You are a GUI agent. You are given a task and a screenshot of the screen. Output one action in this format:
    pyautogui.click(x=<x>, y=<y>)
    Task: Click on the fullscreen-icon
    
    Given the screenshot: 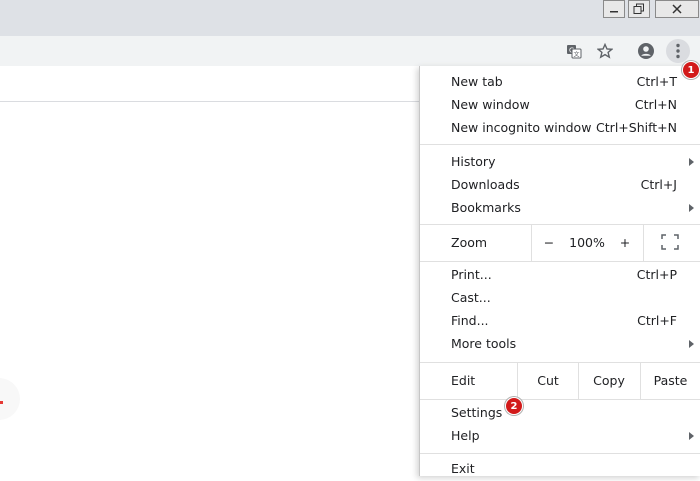 What is the action you would take?
    pyautogui.click(x=670, y=242)
    